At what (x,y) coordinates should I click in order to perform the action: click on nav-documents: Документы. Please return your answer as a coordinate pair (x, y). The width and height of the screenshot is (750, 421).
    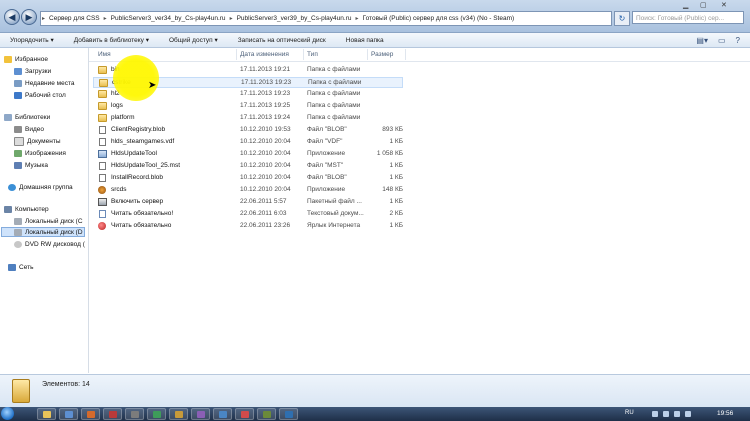
    Looking at the image, I should click on (37, 141).